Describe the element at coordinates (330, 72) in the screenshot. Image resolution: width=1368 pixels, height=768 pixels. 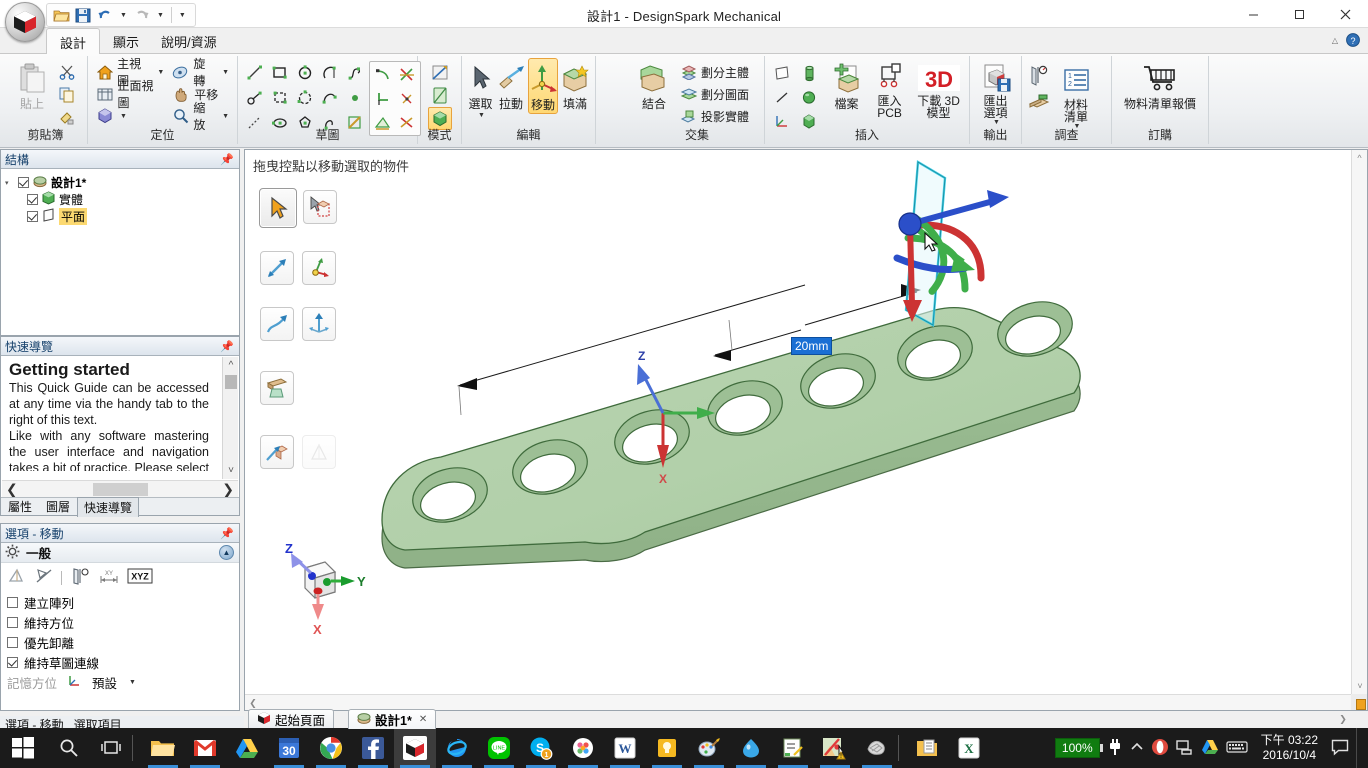
I see `sketch-arc-icon` at that location.